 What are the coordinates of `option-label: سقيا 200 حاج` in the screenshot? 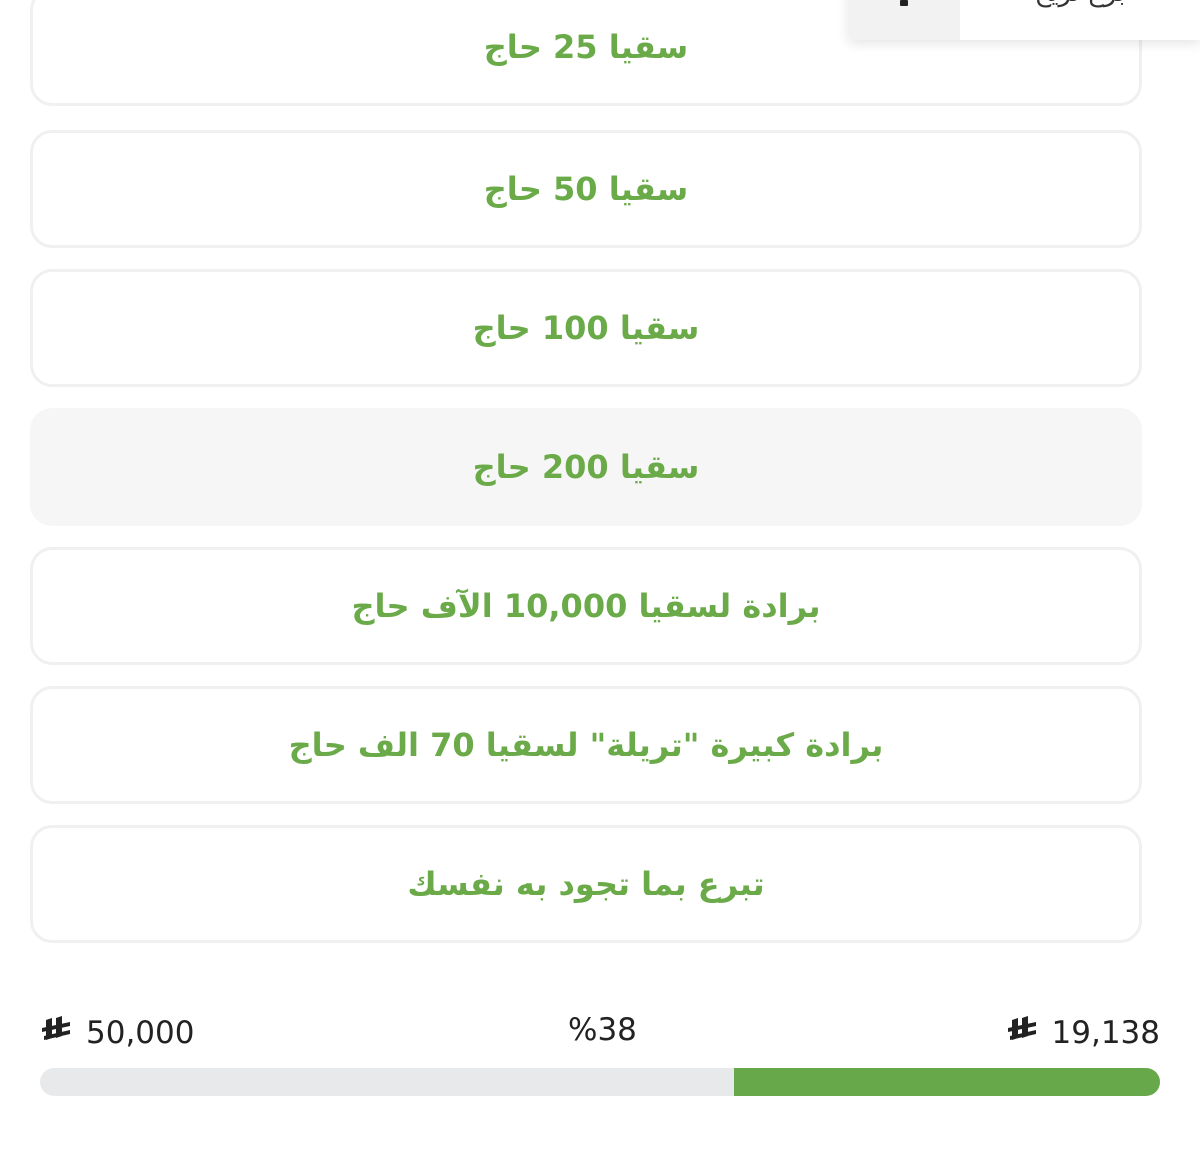 It's located at (586, 467).